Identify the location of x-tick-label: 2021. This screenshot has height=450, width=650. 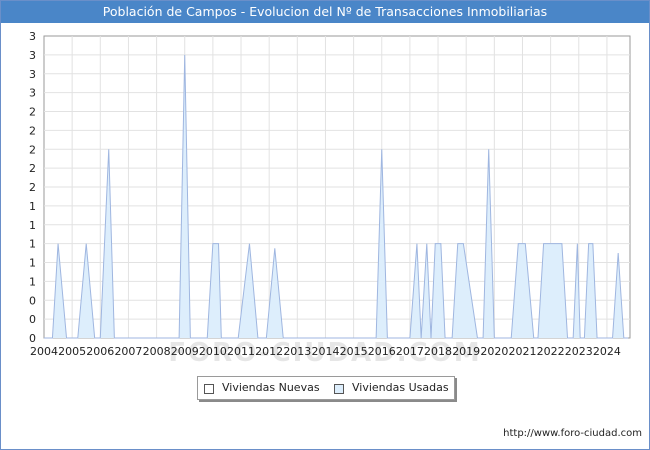
(522, 351).